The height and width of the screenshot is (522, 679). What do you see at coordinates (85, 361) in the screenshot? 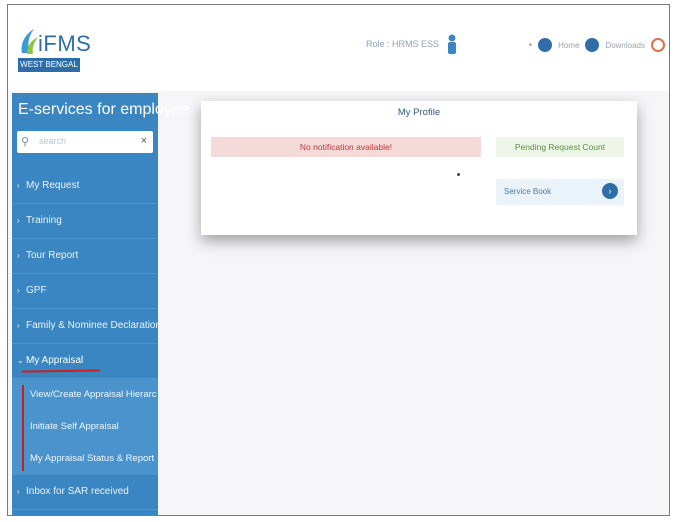
I see `sidebar-item-my-appraisal: ⌄ My Appraisal` at bounding box center [85, 361].